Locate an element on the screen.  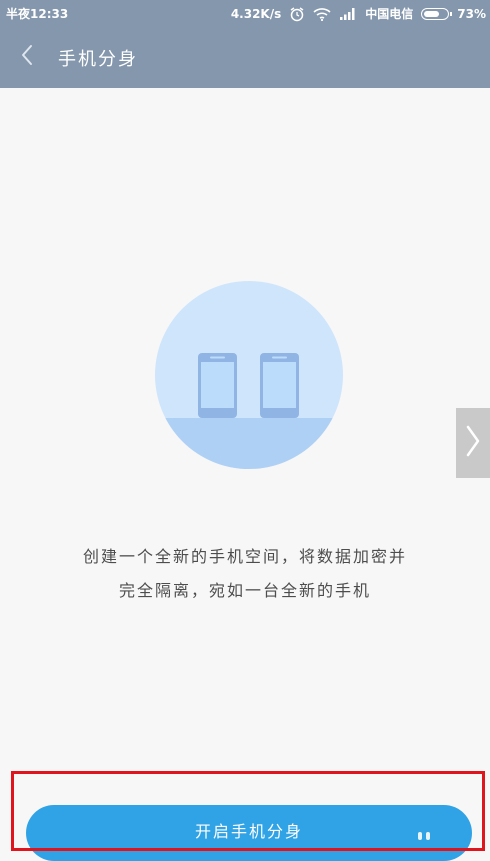
highlight-box is located at coordinates (248, 811).